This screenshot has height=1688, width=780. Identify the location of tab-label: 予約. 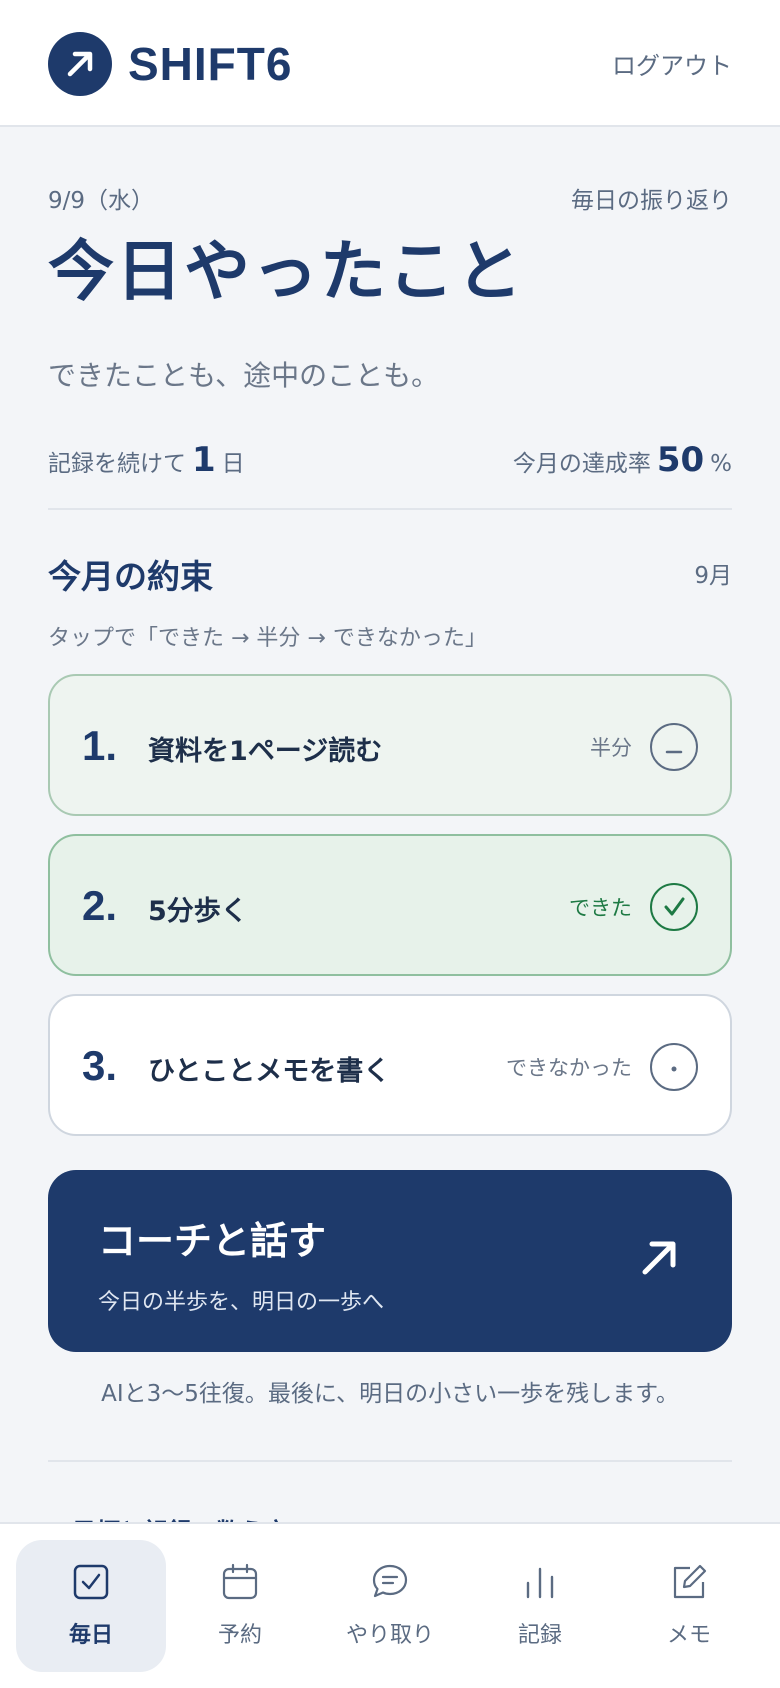
(239, 1635).